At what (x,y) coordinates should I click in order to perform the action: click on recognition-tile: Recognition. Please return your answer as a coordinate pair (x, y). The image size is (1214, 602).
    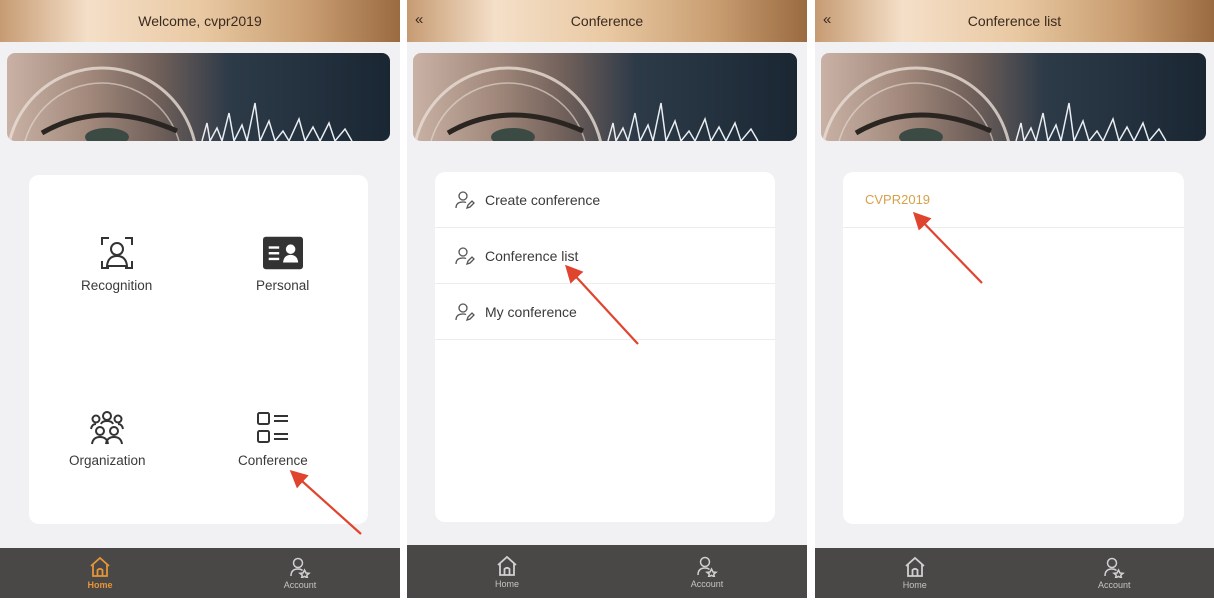
    Looking at the image, I should click on (116, 263).